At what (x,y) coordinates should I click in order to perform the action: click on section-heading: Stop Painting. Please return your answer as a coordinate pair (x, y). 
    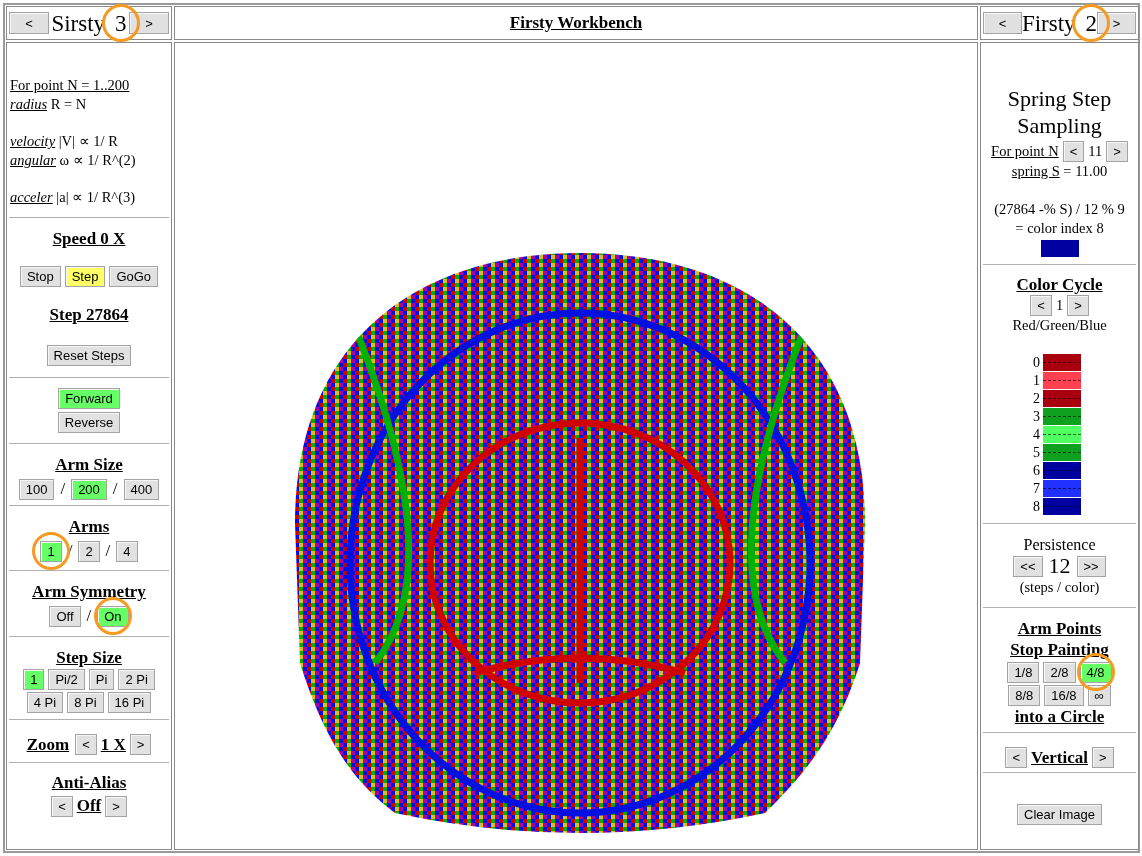
    Looking at the image, I should click on (1059, 650).